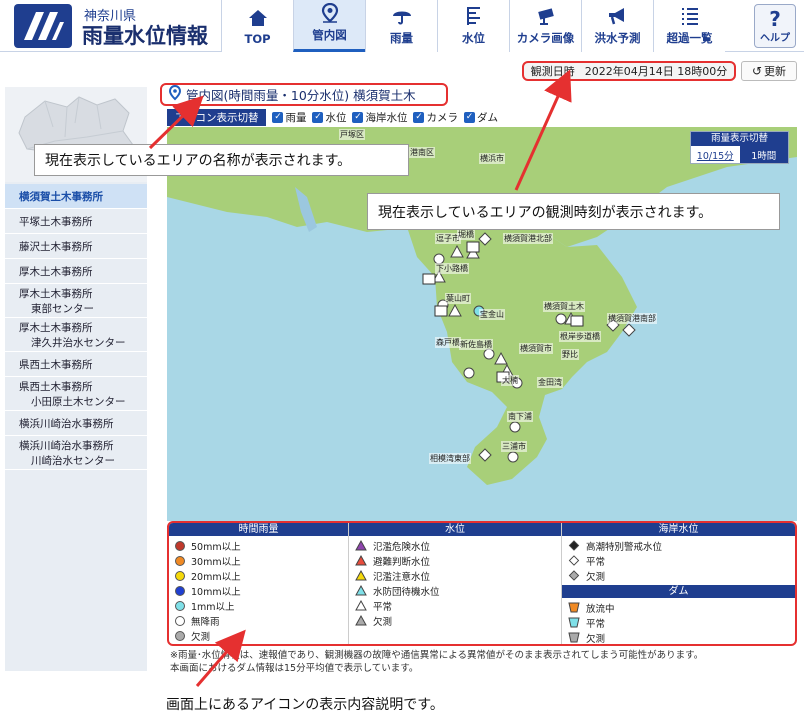 The width and height of the screenshot is (804, 719). Describe the element at coordinates (487, 117) in the screenshot. I see `toggle-dam-label: ダム` at that location.